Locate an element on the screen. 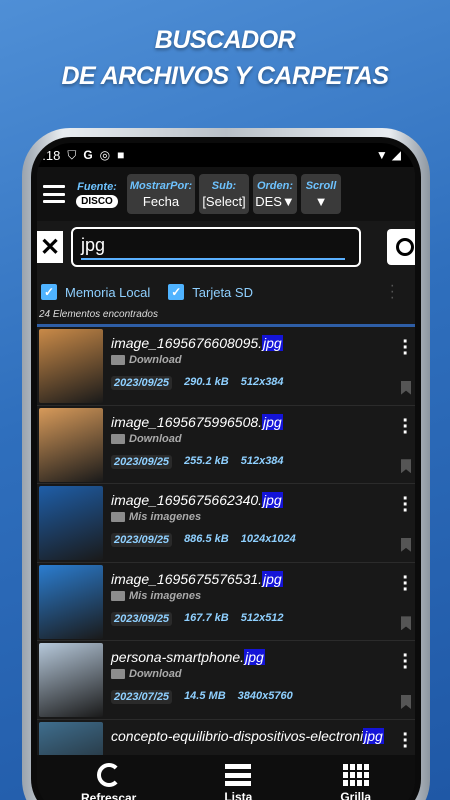 Image resolution: width=450 pixels, height=800 pixels. source-value: DISCO is located at coordinates (97, 201).